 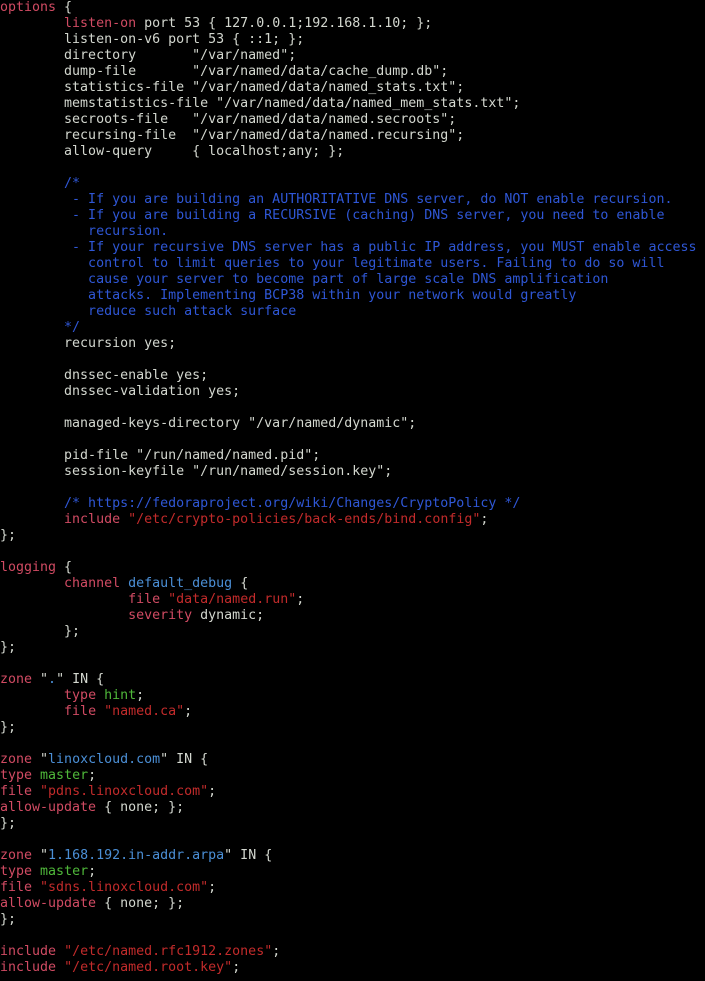 What do you see at coordinates (352, 312) in the screenshot?
I see `code-line: reduce such attack surface` at bounding box center [352, 312].